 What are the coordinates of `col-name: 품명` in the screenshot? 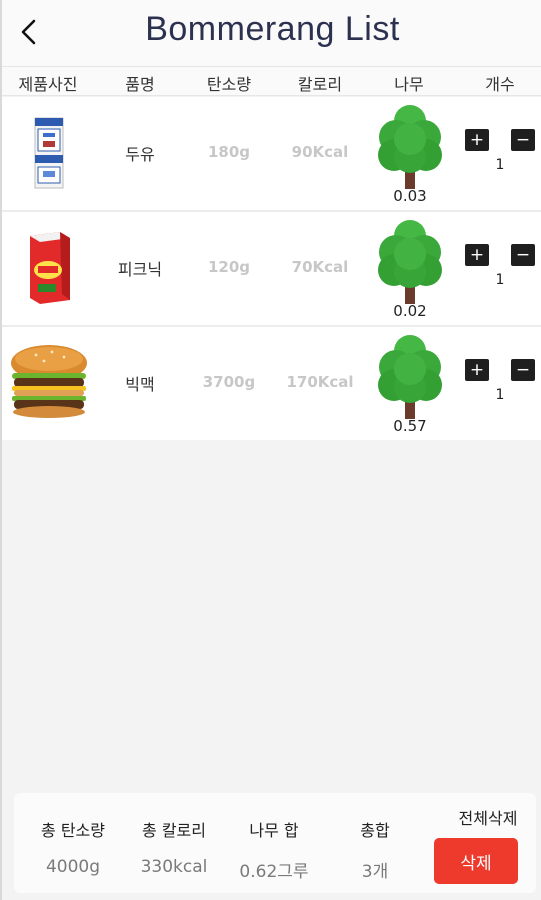 It's located at (140, 84).